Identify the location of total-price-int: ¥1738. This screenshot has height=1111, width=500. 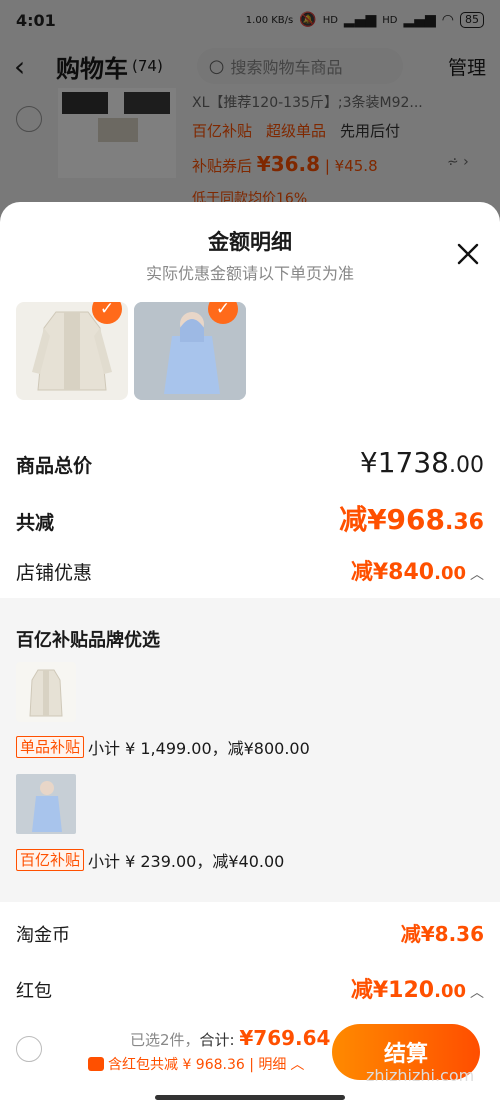
(404, 462).